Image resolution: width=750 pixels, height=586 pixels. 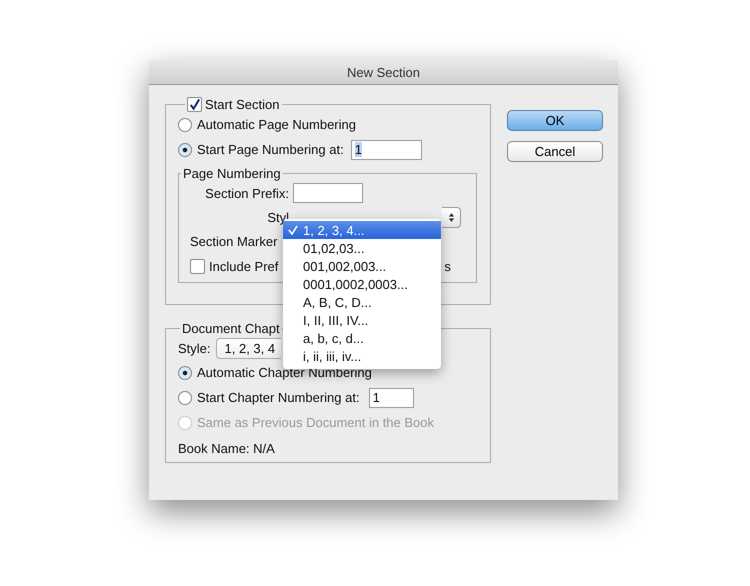 What do you see at coordinates (246, 193) in the screenshot?
I see `field-label: Section Prefix:` at bounding box center [246, 193].